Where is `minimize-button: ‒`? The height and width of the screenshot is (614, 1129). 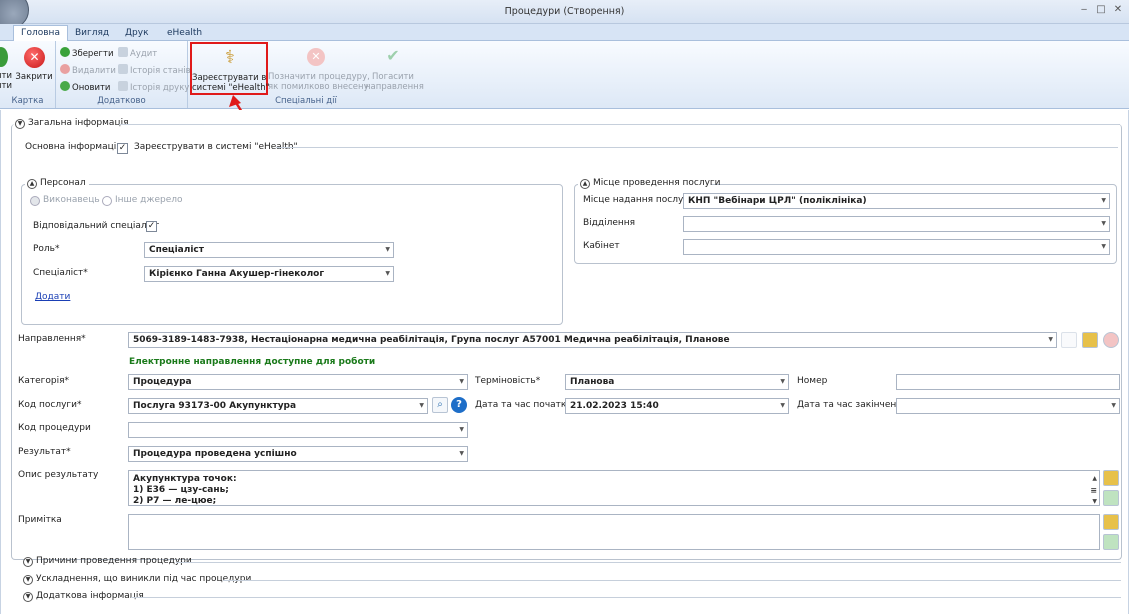
minimize-button: ‒ is located at coordinates (1084, 9).